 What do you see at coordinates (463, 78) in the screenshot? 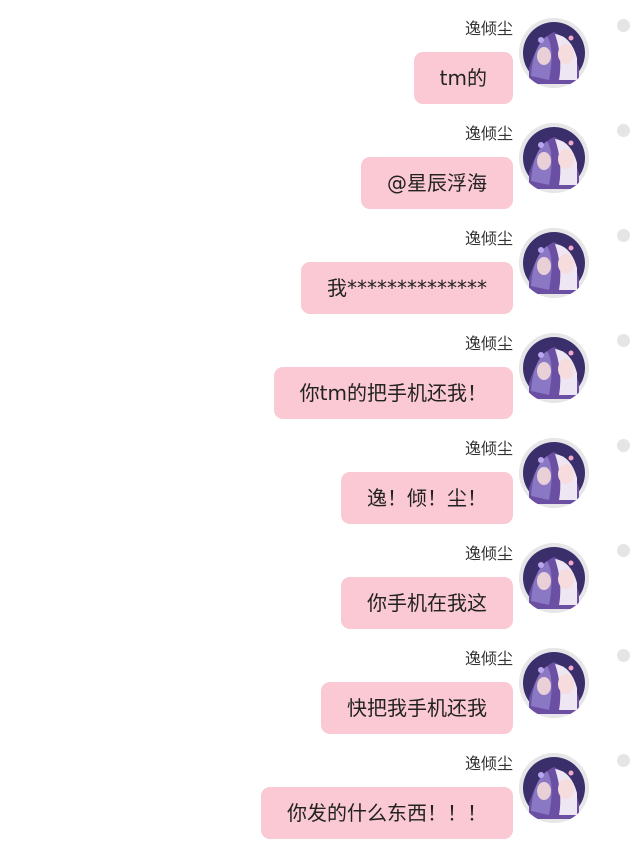
I see `message-bubble: tm的` at bounding box center [463, 78].